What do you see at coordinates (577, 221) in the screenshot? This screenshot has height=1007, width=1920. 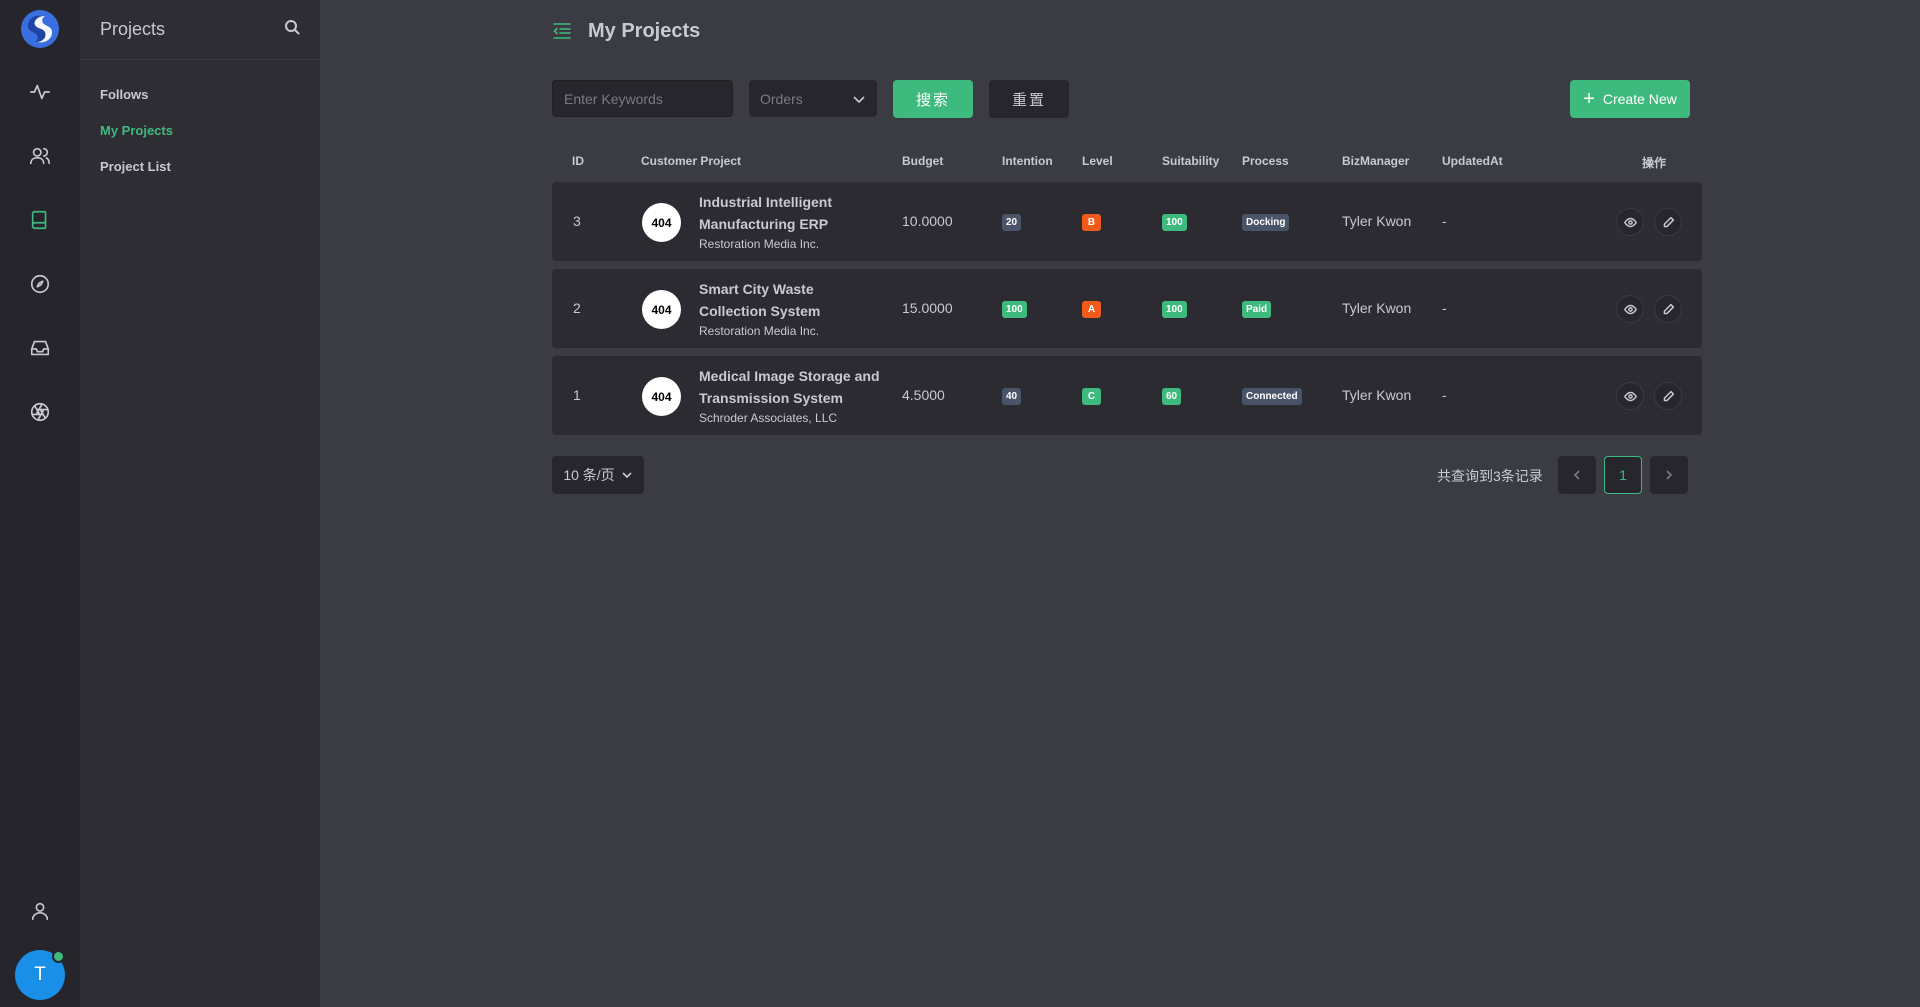 I see `row-id: 3` at bounding box center [577, 221].